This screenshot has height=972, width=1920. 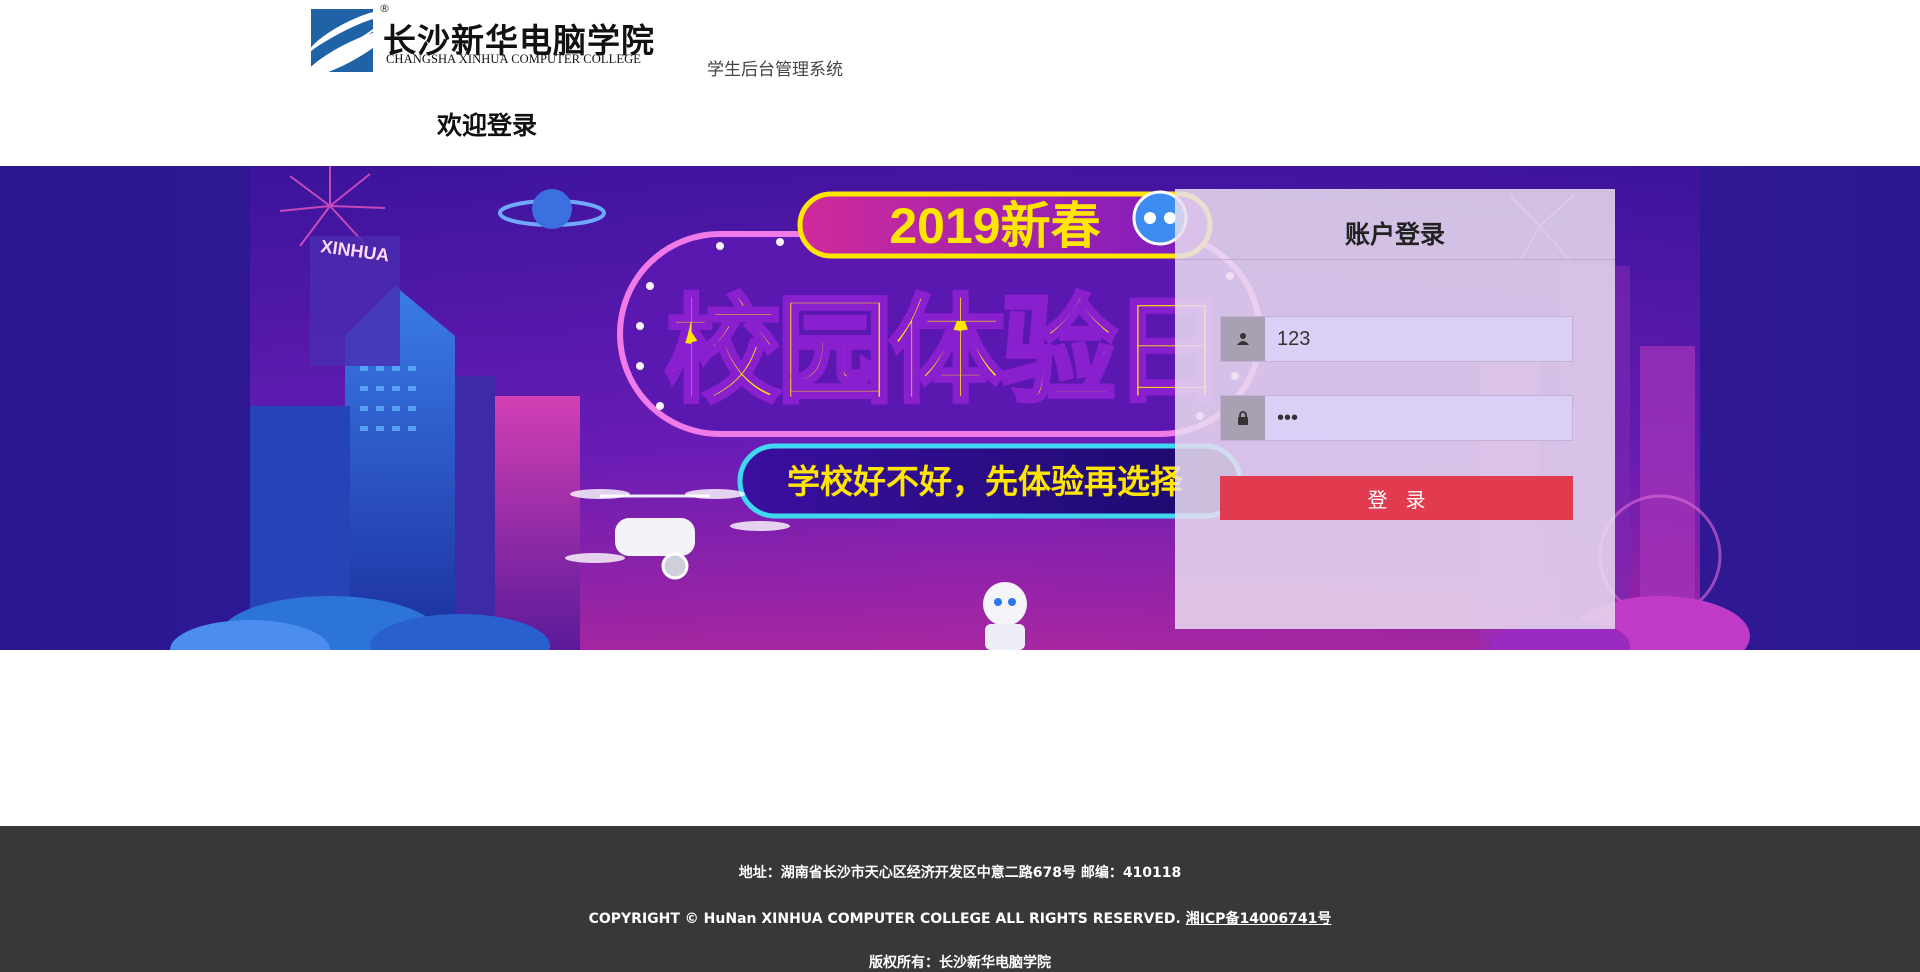 What do you see at coordinates (1395, 259) in the screenshot?
I see `login-divider` at bounding box center [1395, 259].